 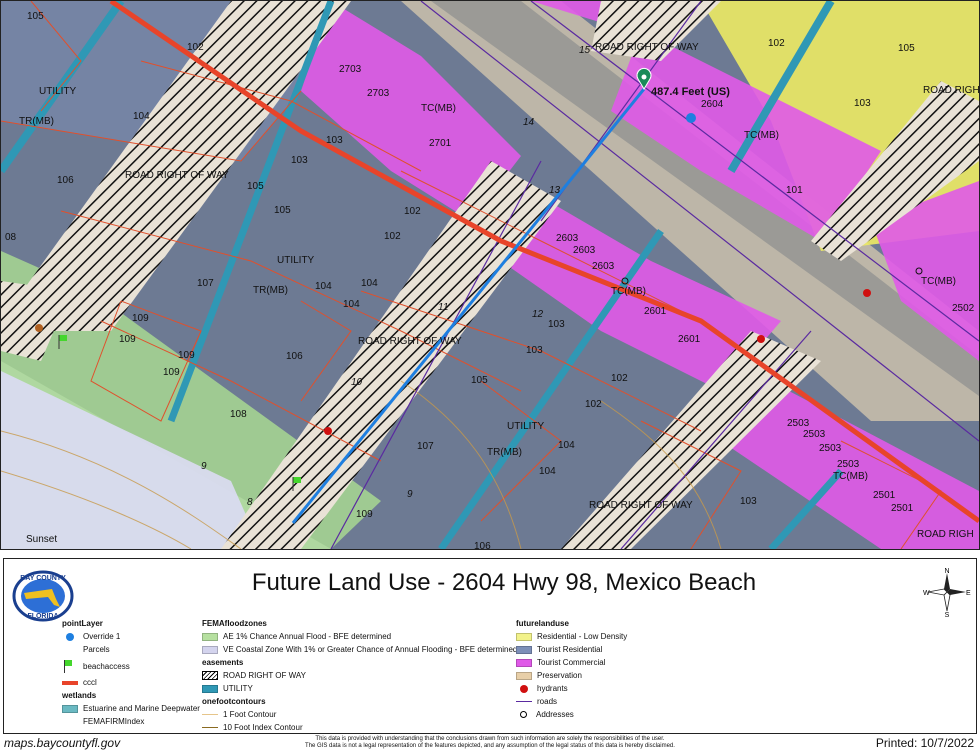 I want to click on legend-roads: roads, so click(x=616, y=701).